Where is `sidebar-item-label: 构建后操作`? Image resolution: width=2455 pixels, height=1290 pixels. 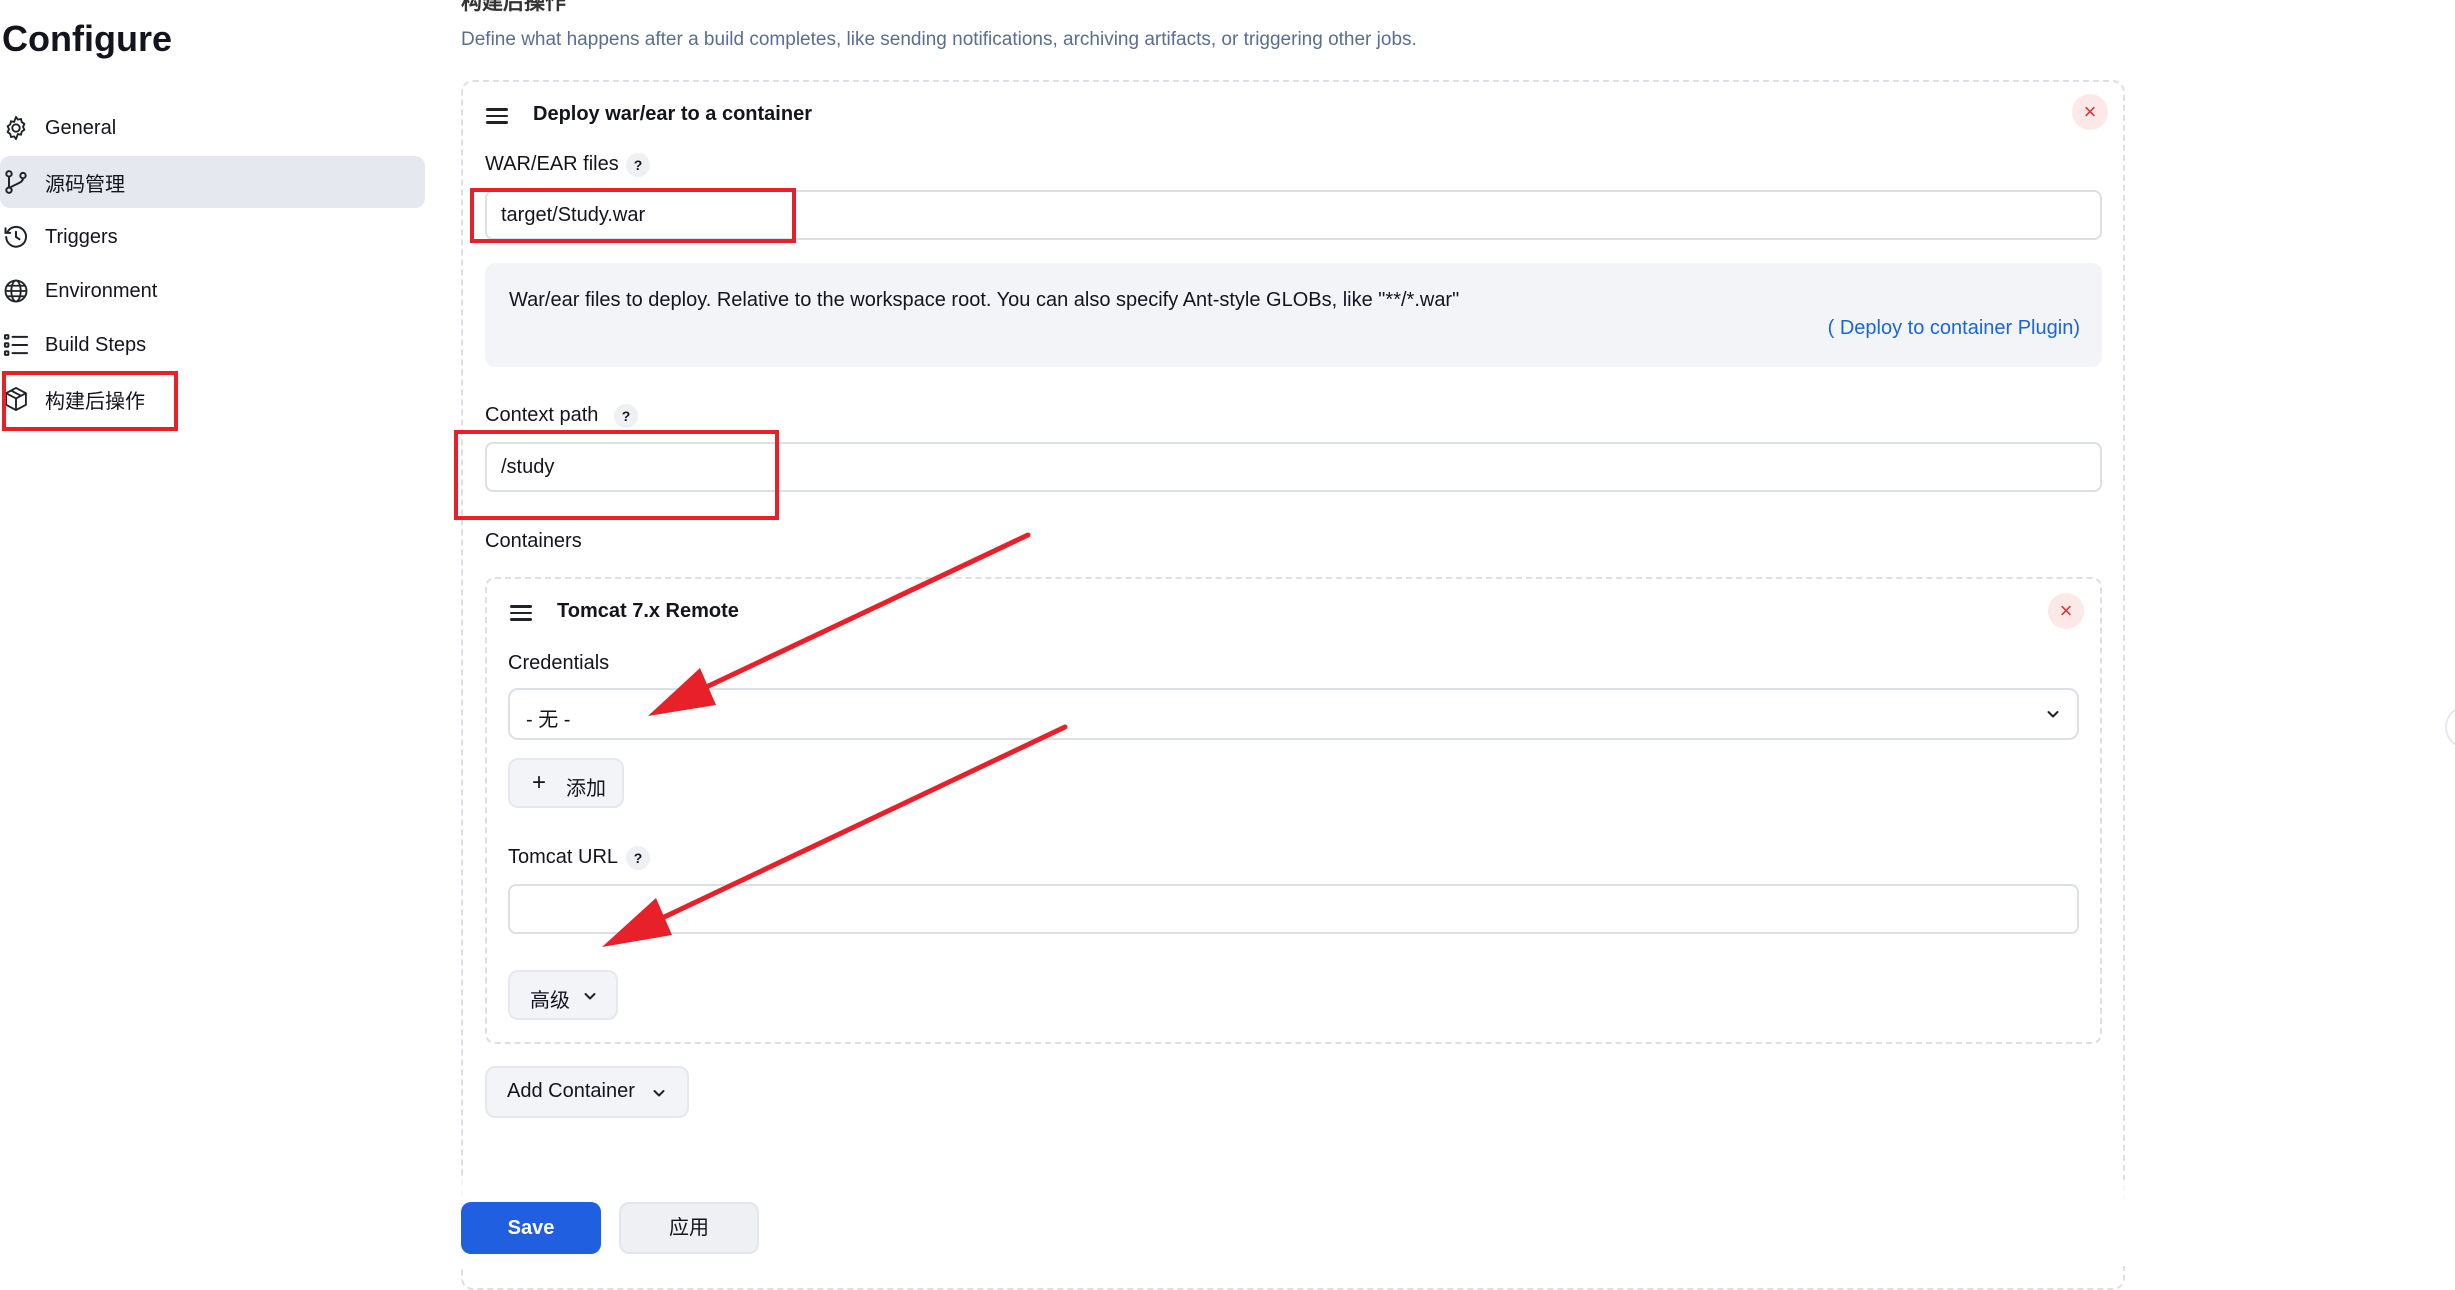
sidebar-item-label: 构建后操作 is located at coordinates (95, 401).